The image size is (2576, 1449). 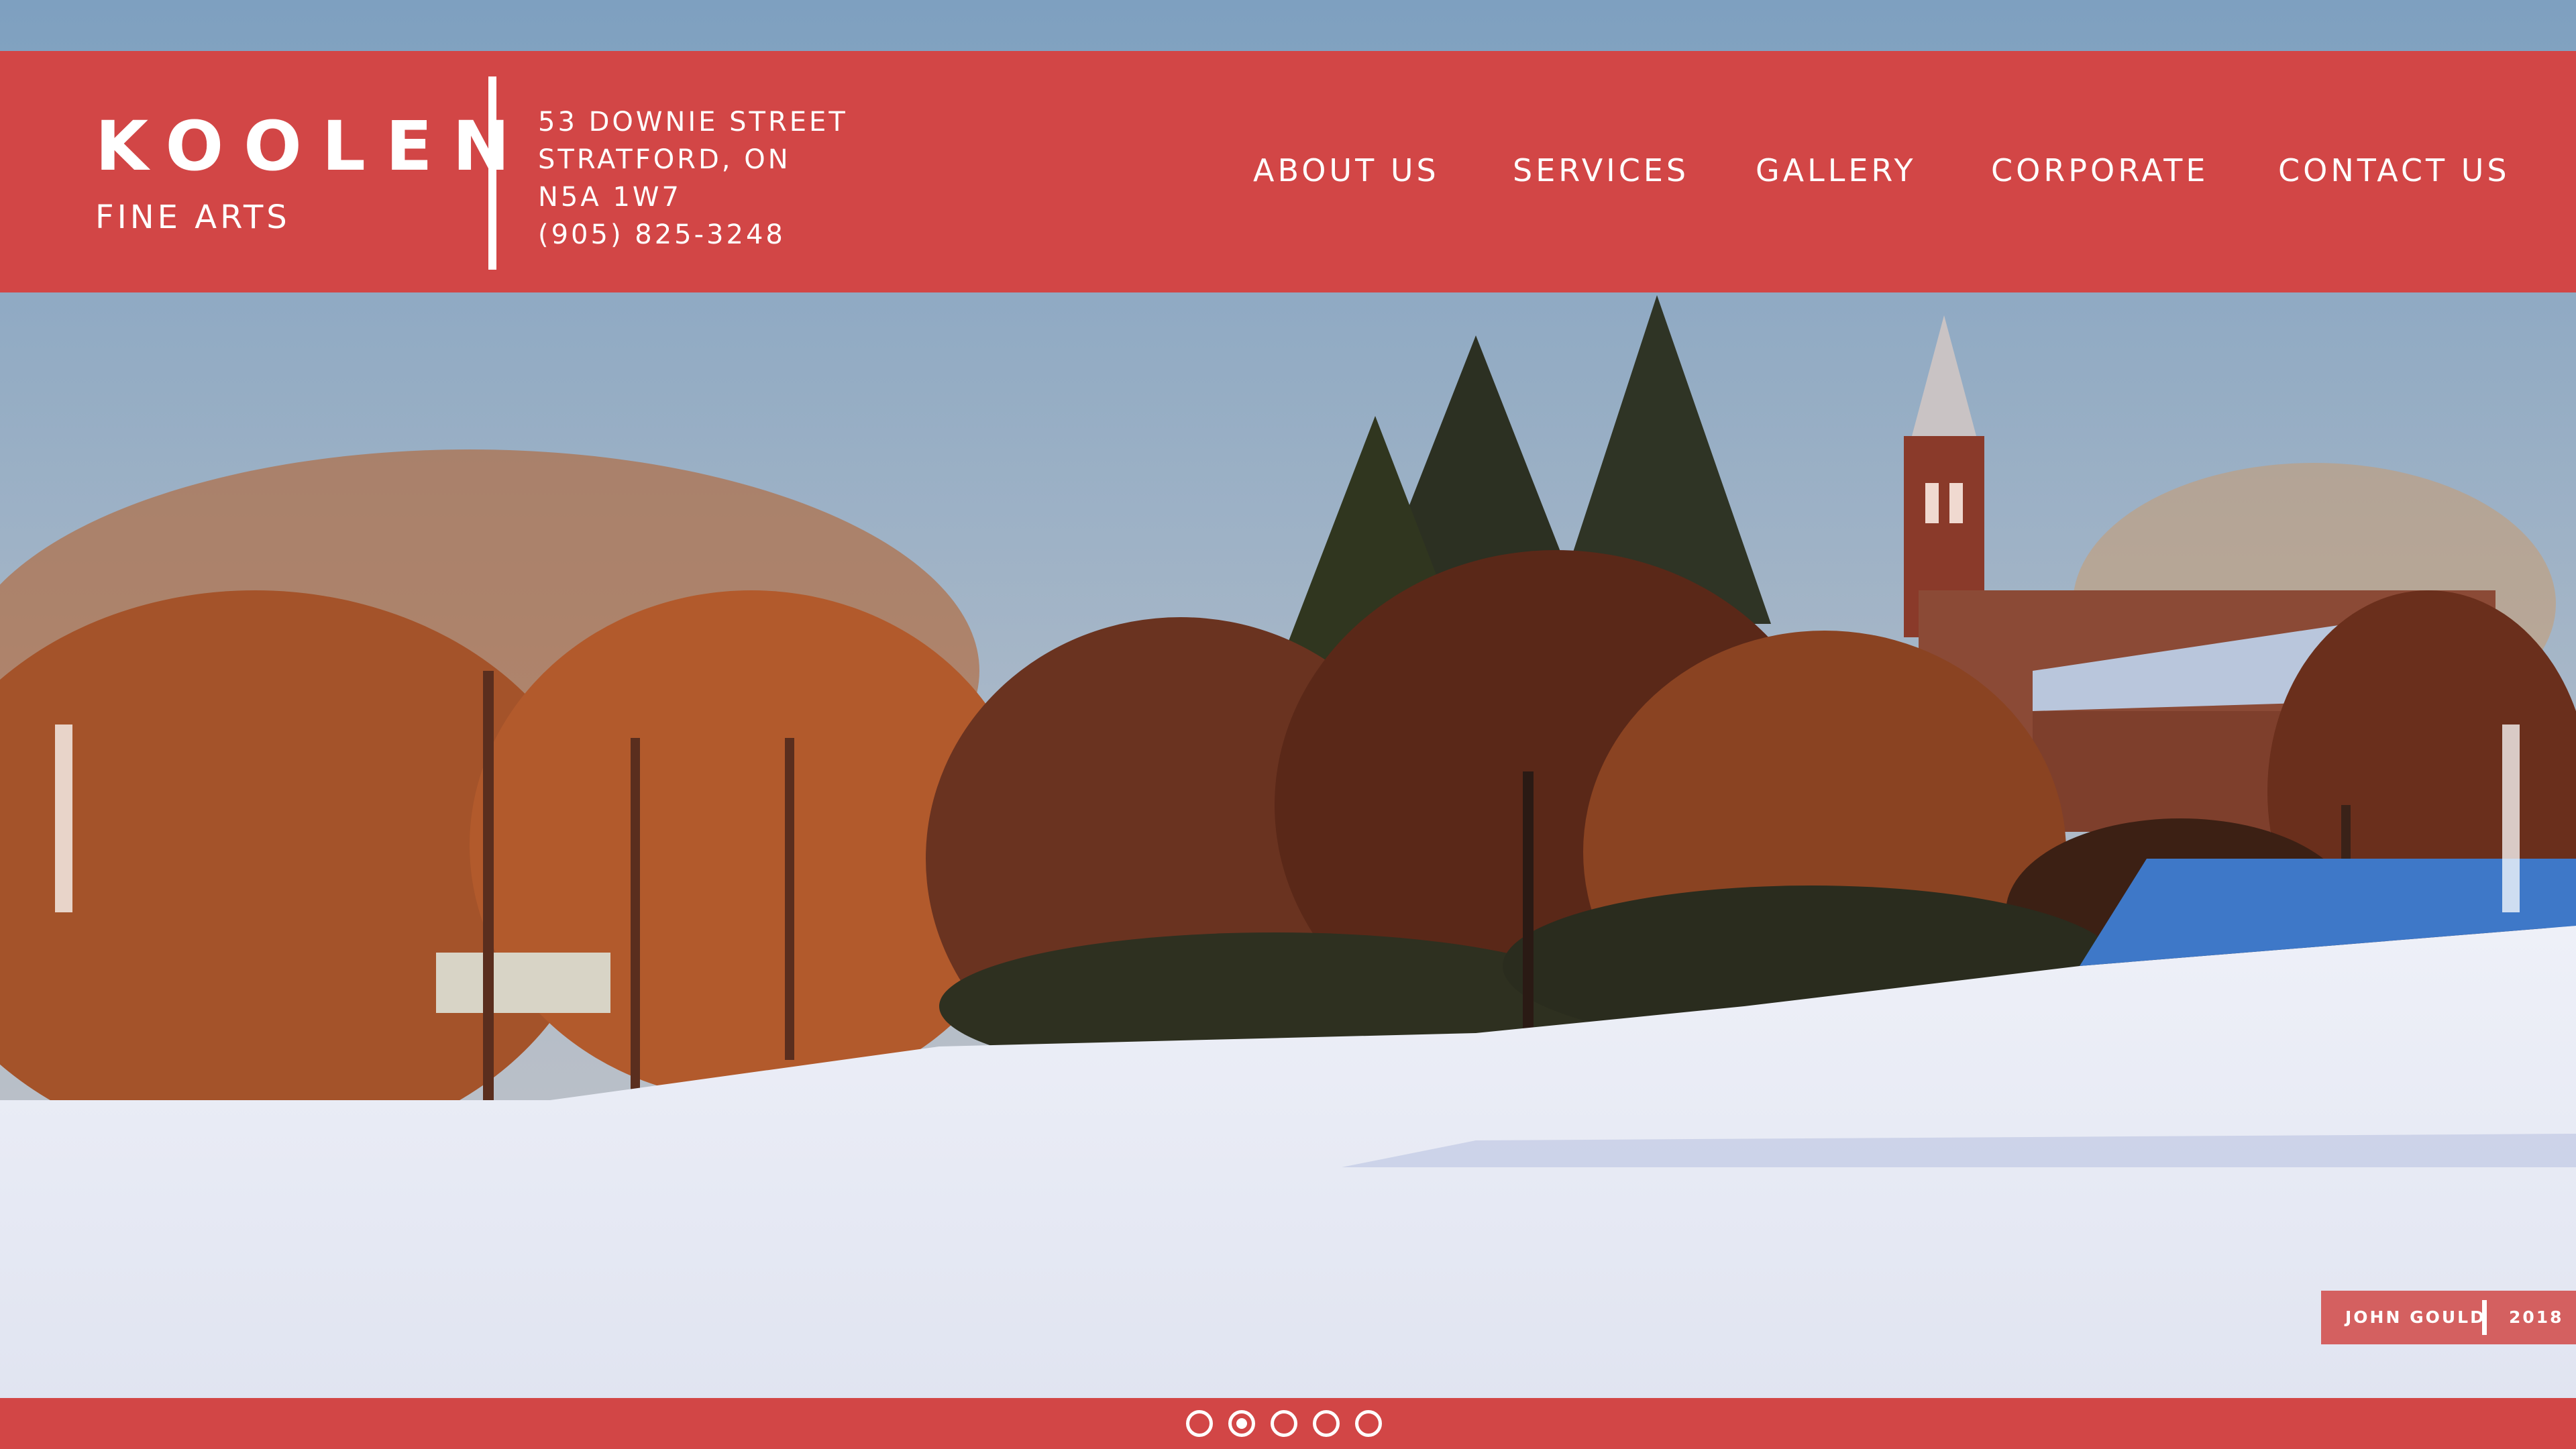 What do you see at coordinates (2484, 1317) in the screenshot?
I see `caption-divider` at bounding box center [2484, 1317].